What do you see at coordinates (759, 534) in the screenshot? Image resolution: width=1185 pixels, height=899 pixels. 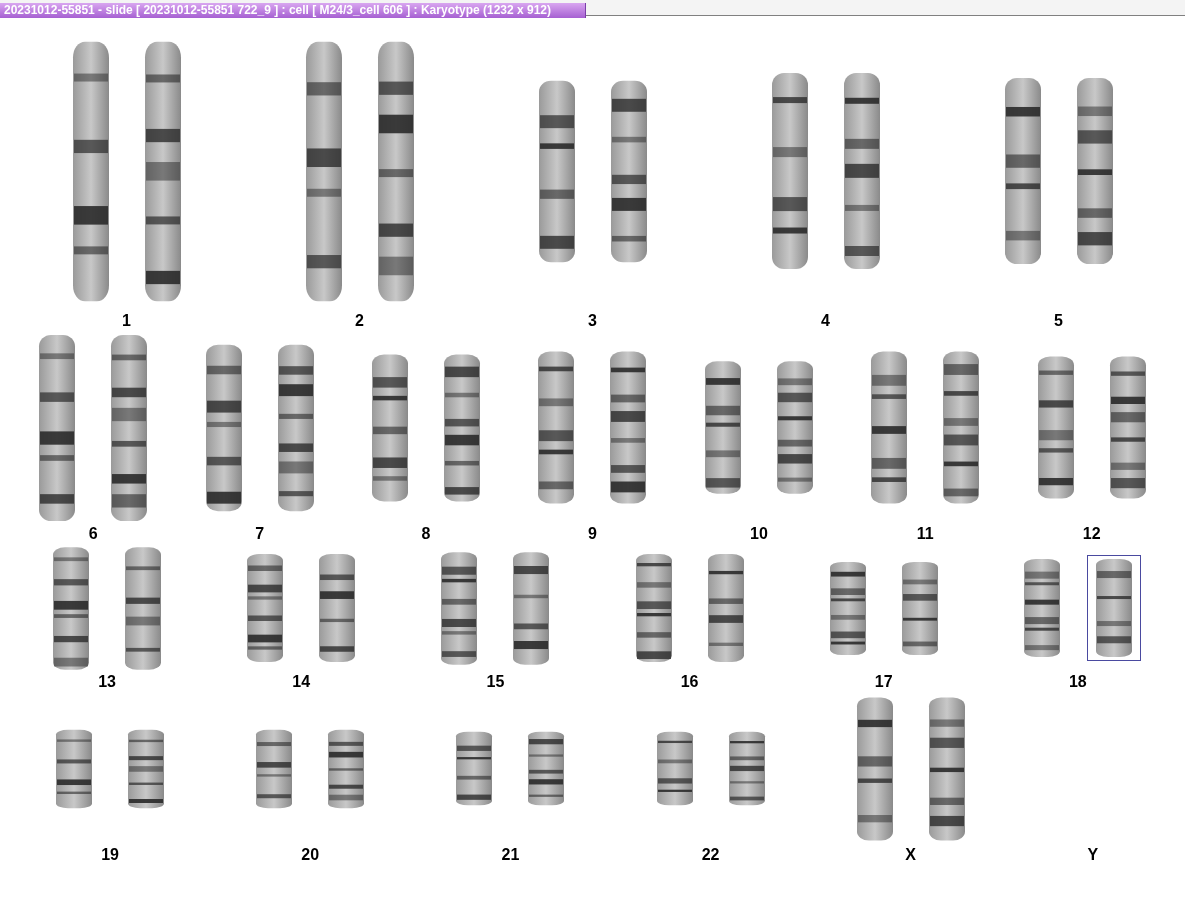 I see `chromosome-number: 10` at bounding box center [759, 534].